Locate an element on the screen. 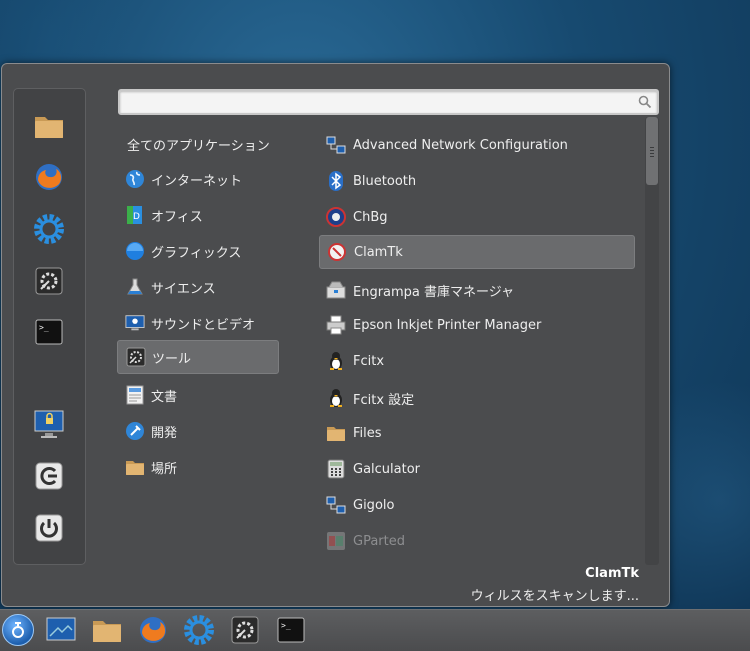  app-label: Engrampa 書庫マネージャ is located at coordinates (434, 292).